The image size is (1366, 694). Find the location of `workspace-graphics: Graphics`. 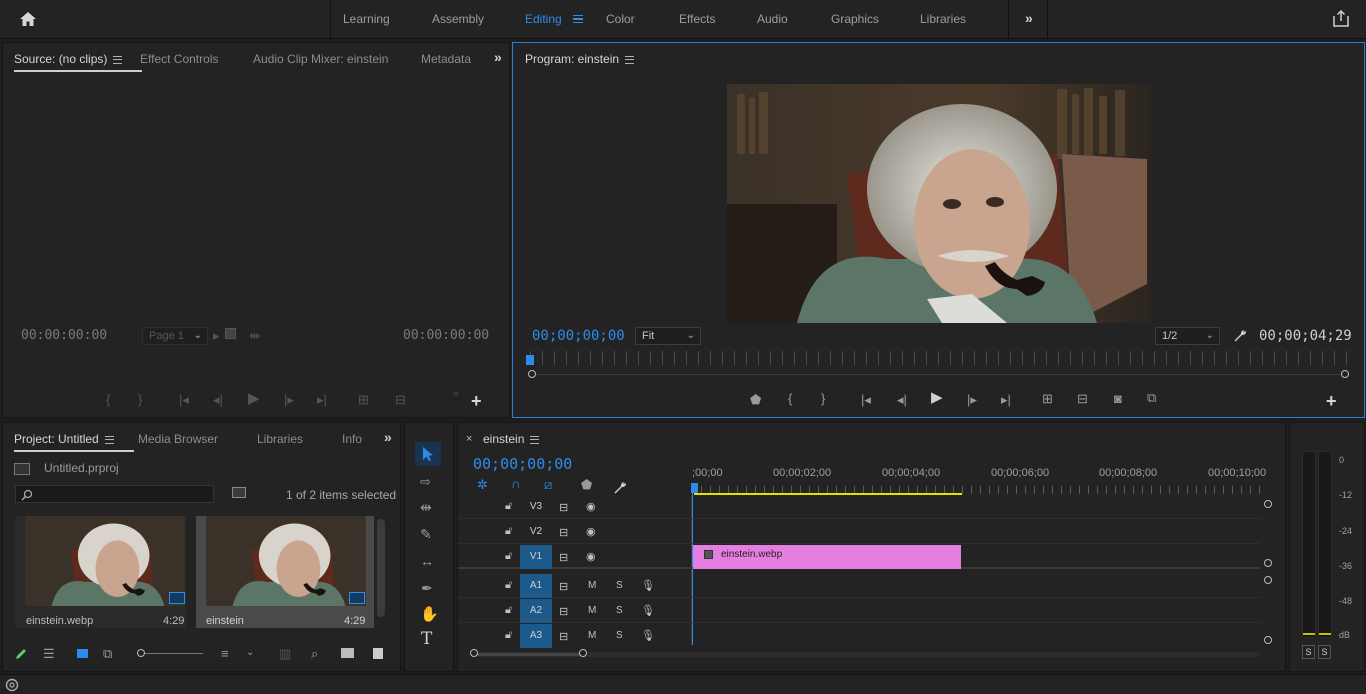

workspace-graphics: Graphics is located at coordinates (855, 19).